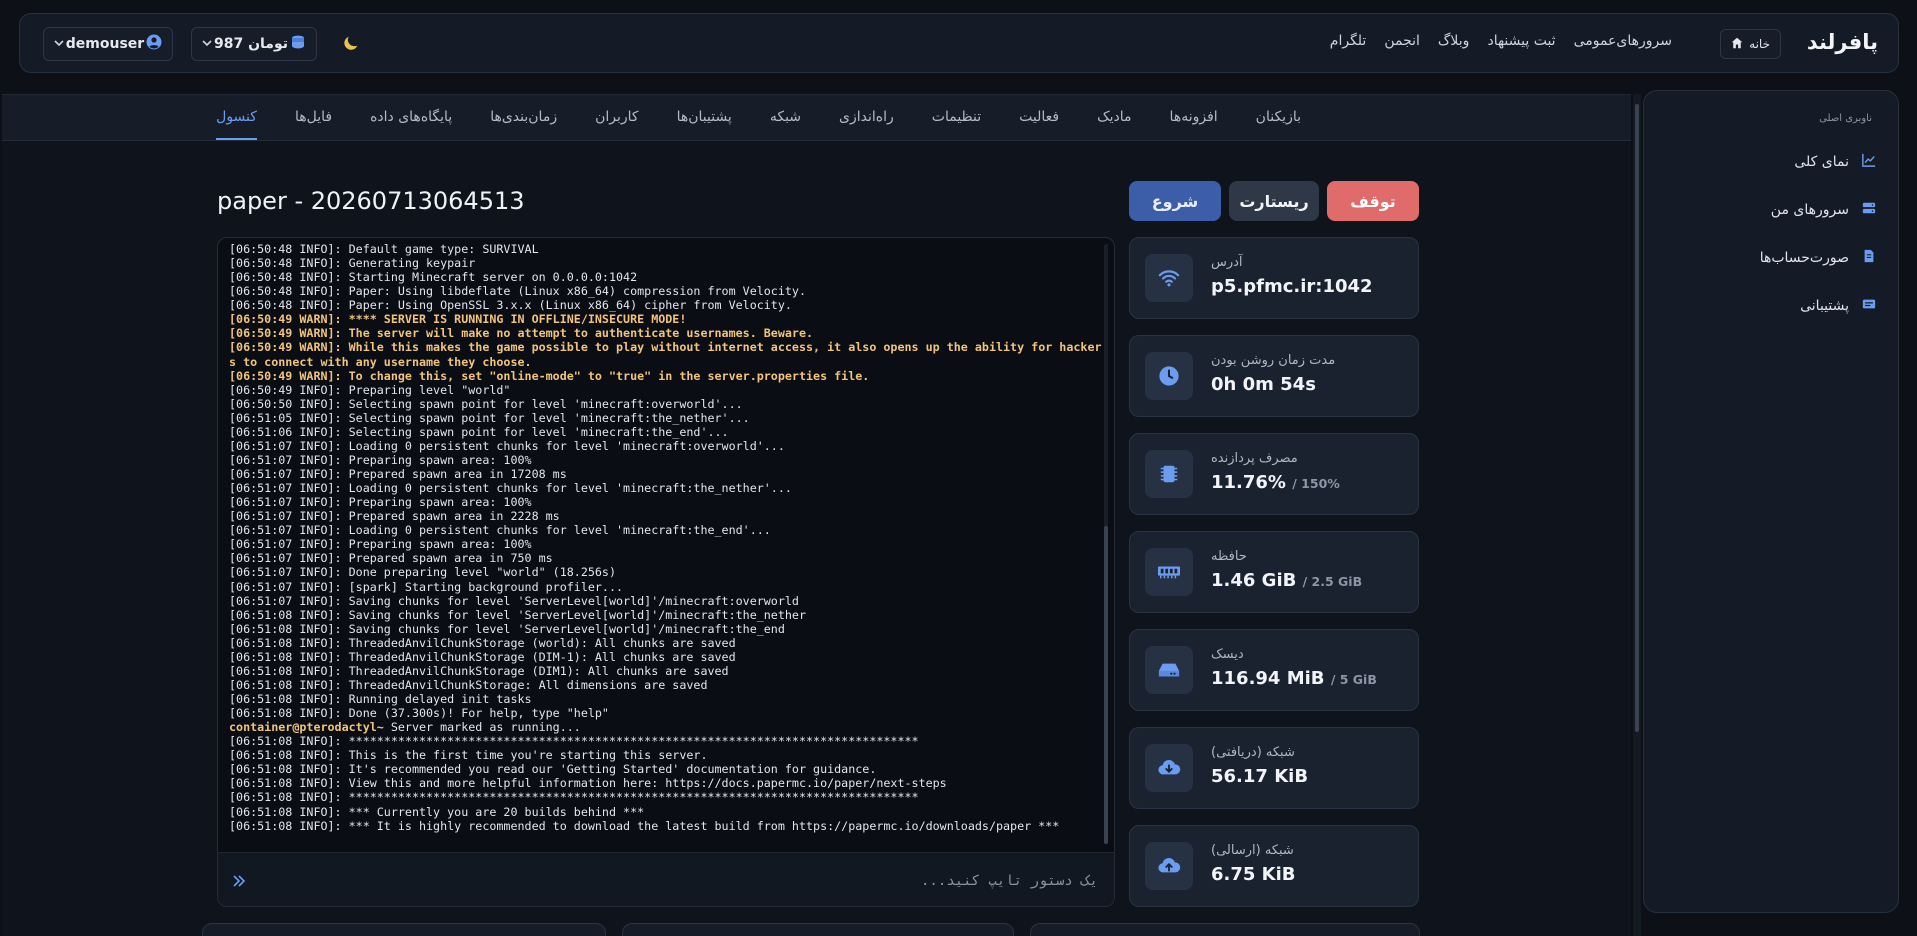  I want to click on nav-public-servers: سرورهای‌عمومی, so click(1623, 41).